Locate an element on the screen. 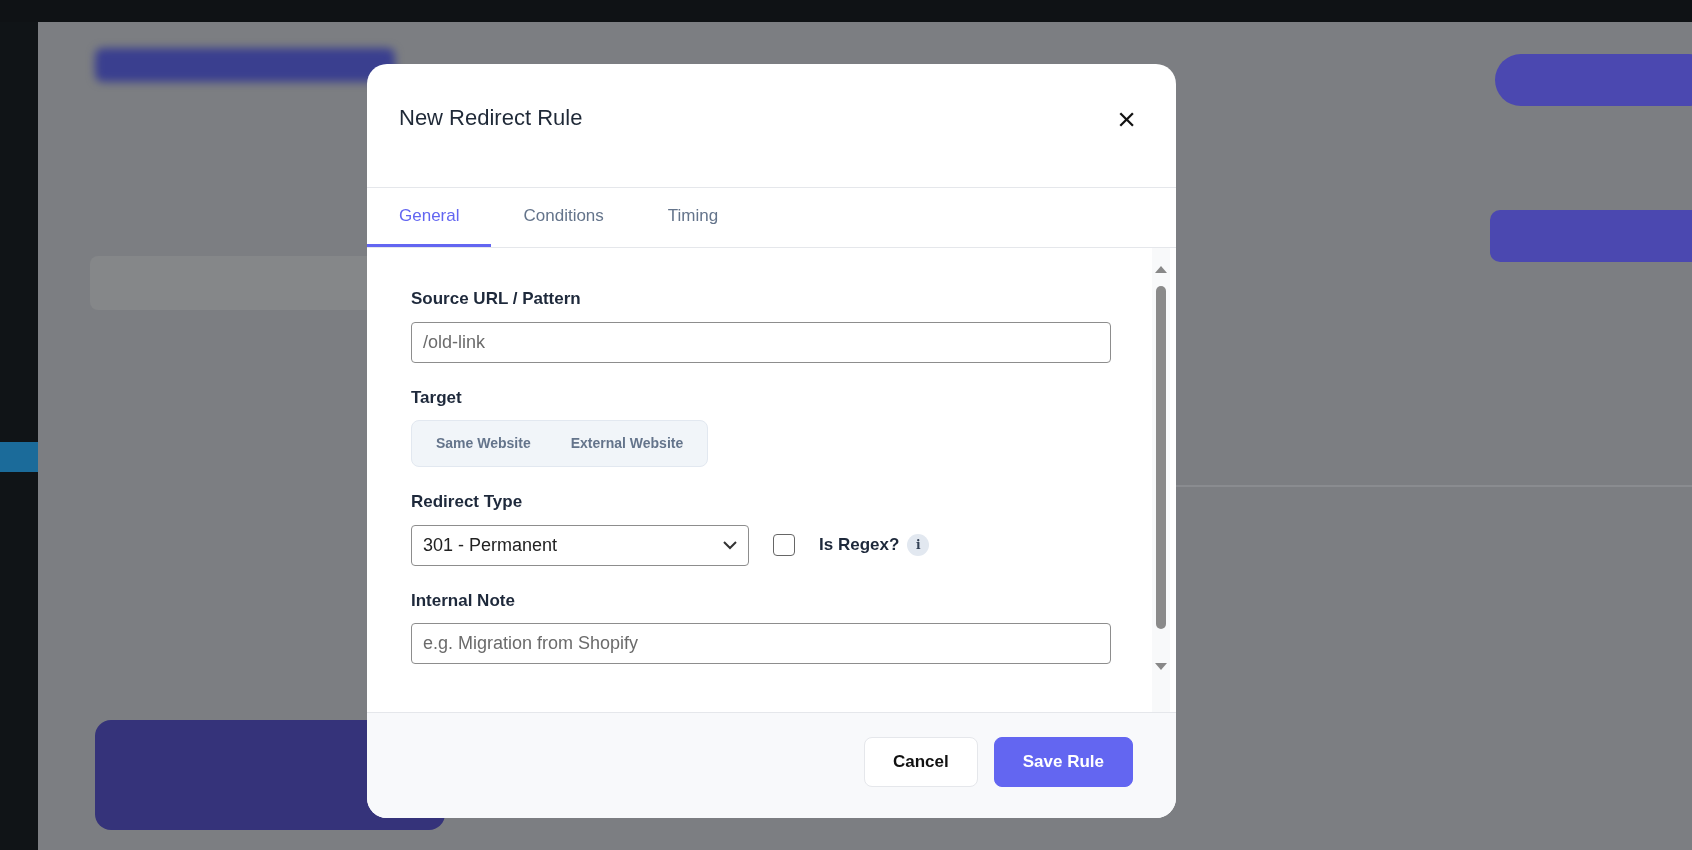  field-label: Redirect Type is located at coordinates (467, 502).